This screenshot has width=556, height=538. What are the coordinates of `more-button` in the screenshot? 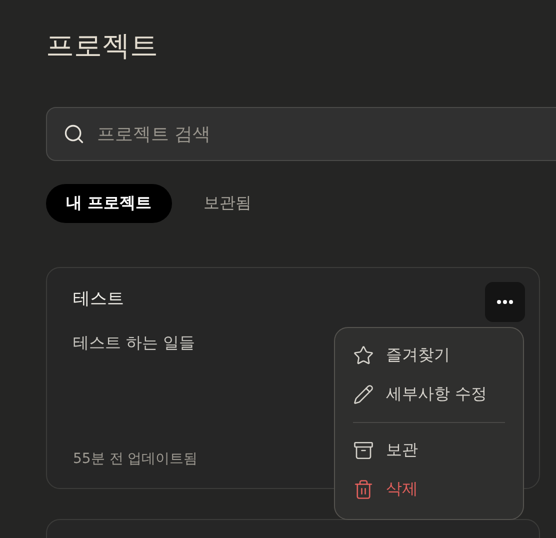 It's located at (505, 302).